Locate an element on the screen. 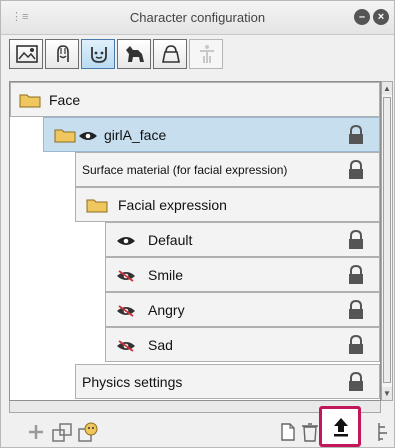 Image resolution: width=395 pixels, height=448 pixels. tree-item-label: girlA_face is located at coordinates (135, 135).